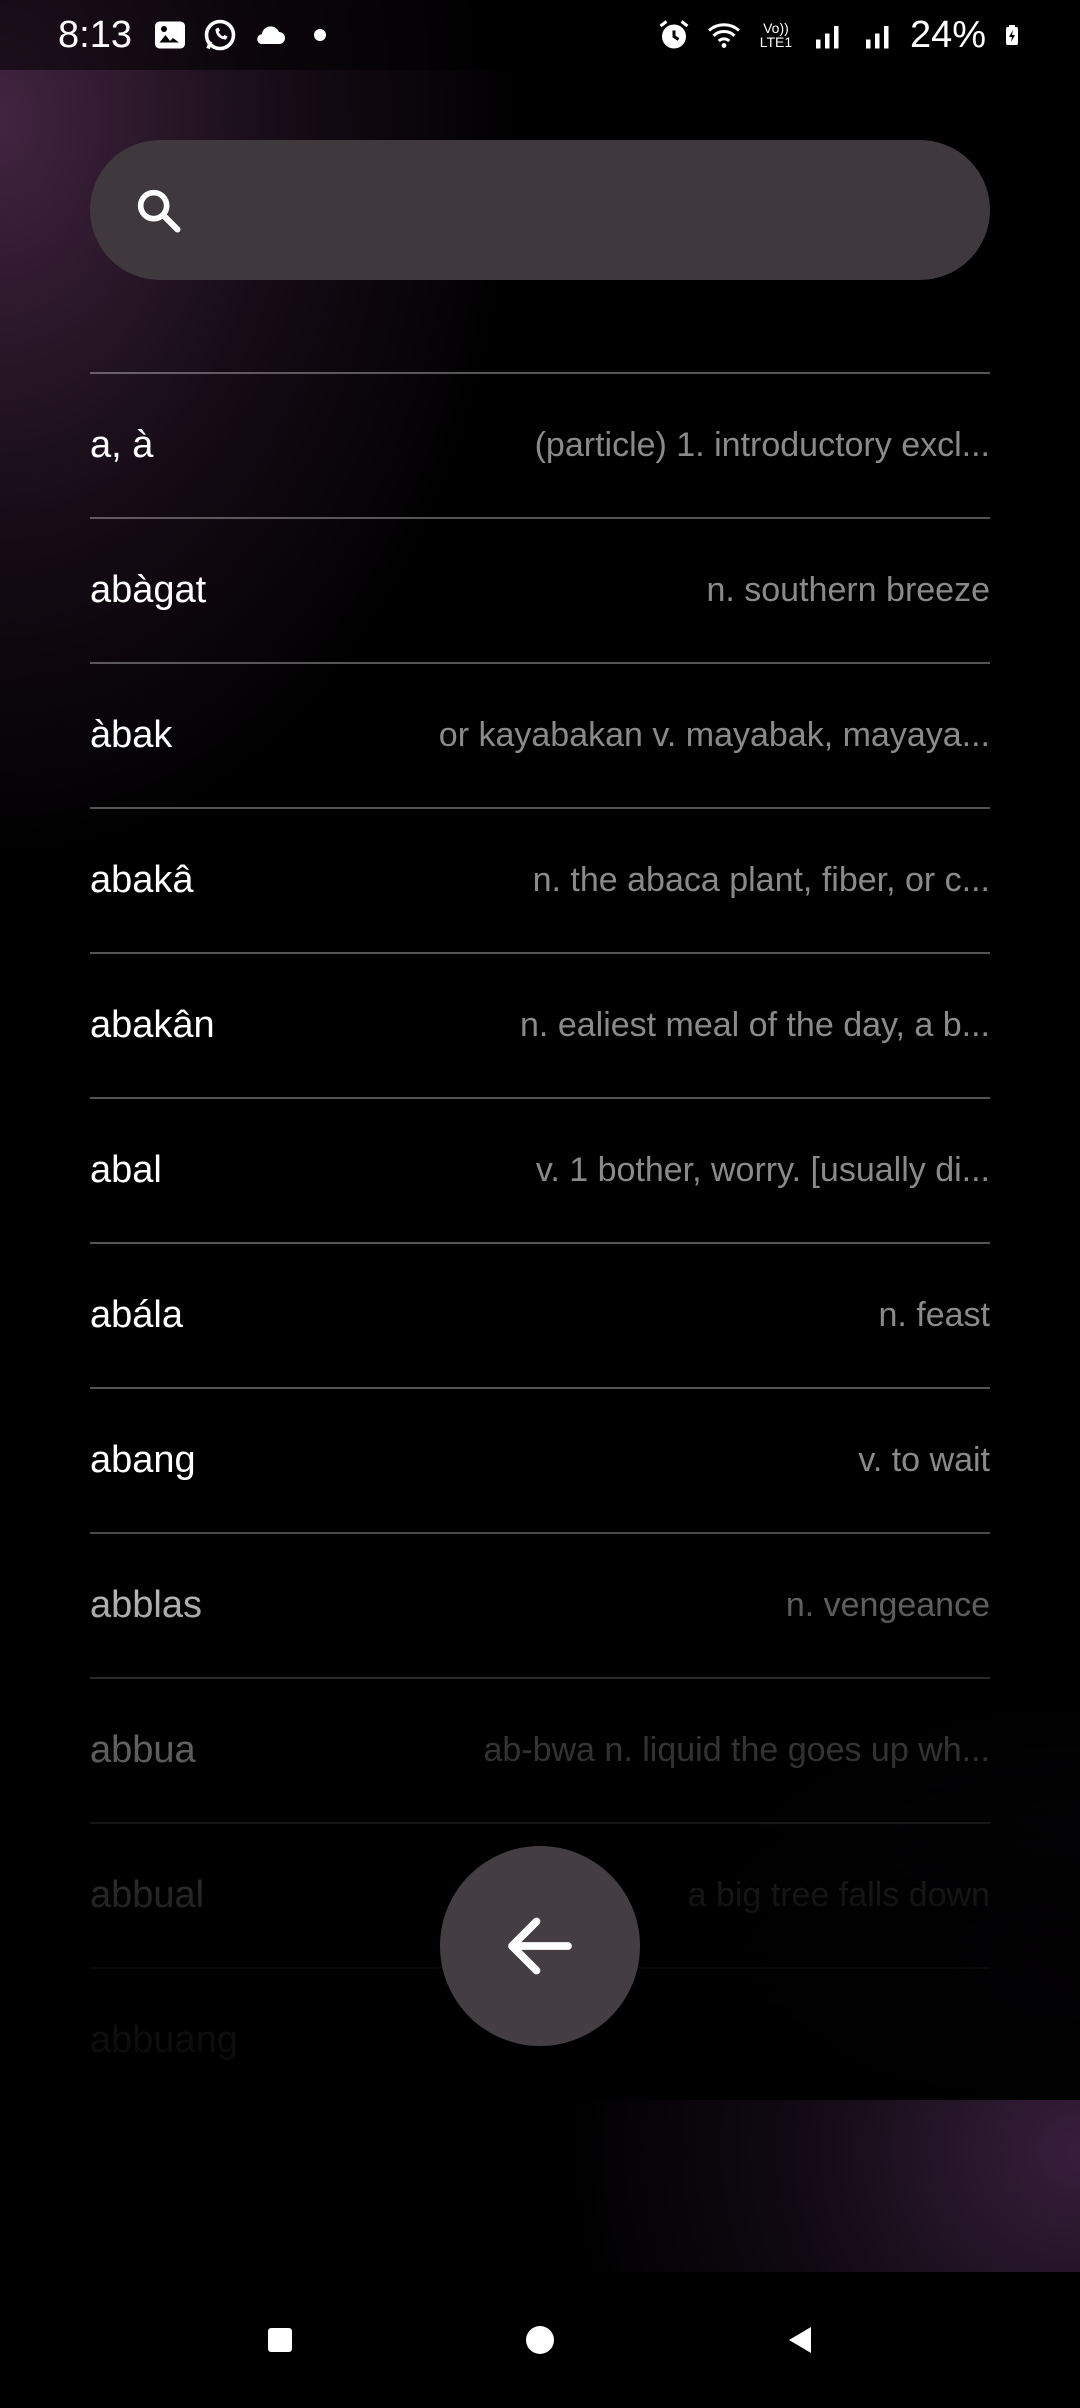 The width and height of the screenshot is (1080, 2408). Describe the element at coordinates (136, 1315) in the screenshot. I see `entry-word: abála` at that location.